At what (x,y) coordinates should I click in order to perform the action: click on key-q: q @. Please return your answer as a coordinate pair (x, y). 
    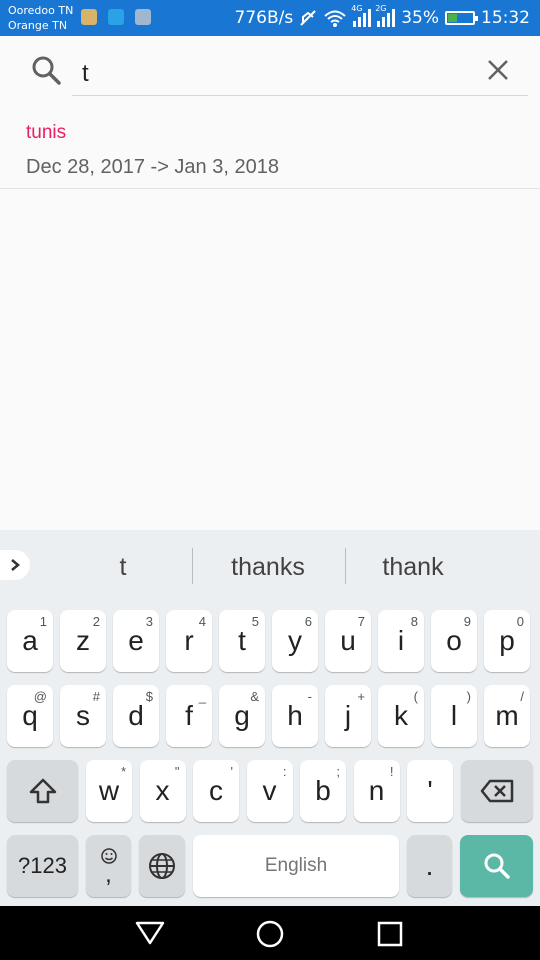
    Looking at the image, I should click on (30, 716).